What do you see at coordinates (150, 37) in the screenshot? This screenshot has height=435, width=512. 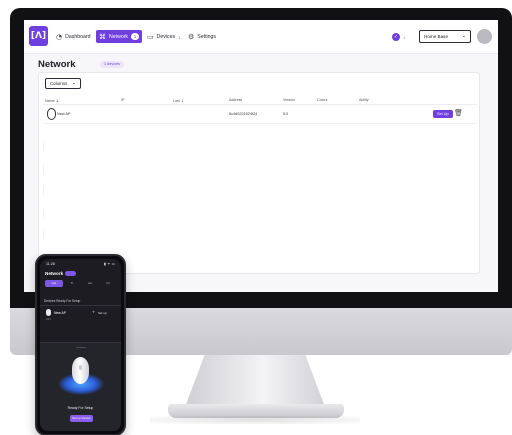 I see `devices-icon: ▭` at bounding box center [150, 37].